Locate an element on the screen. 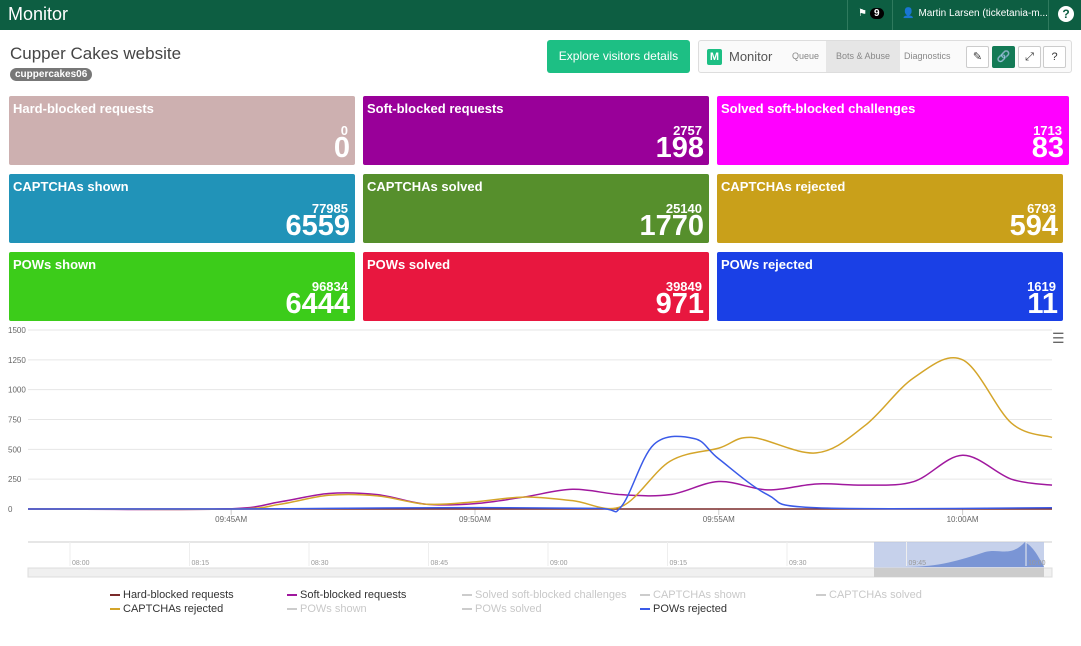  legend-item: Solved soft-blocked challenges is located at coordinates (544, 595).